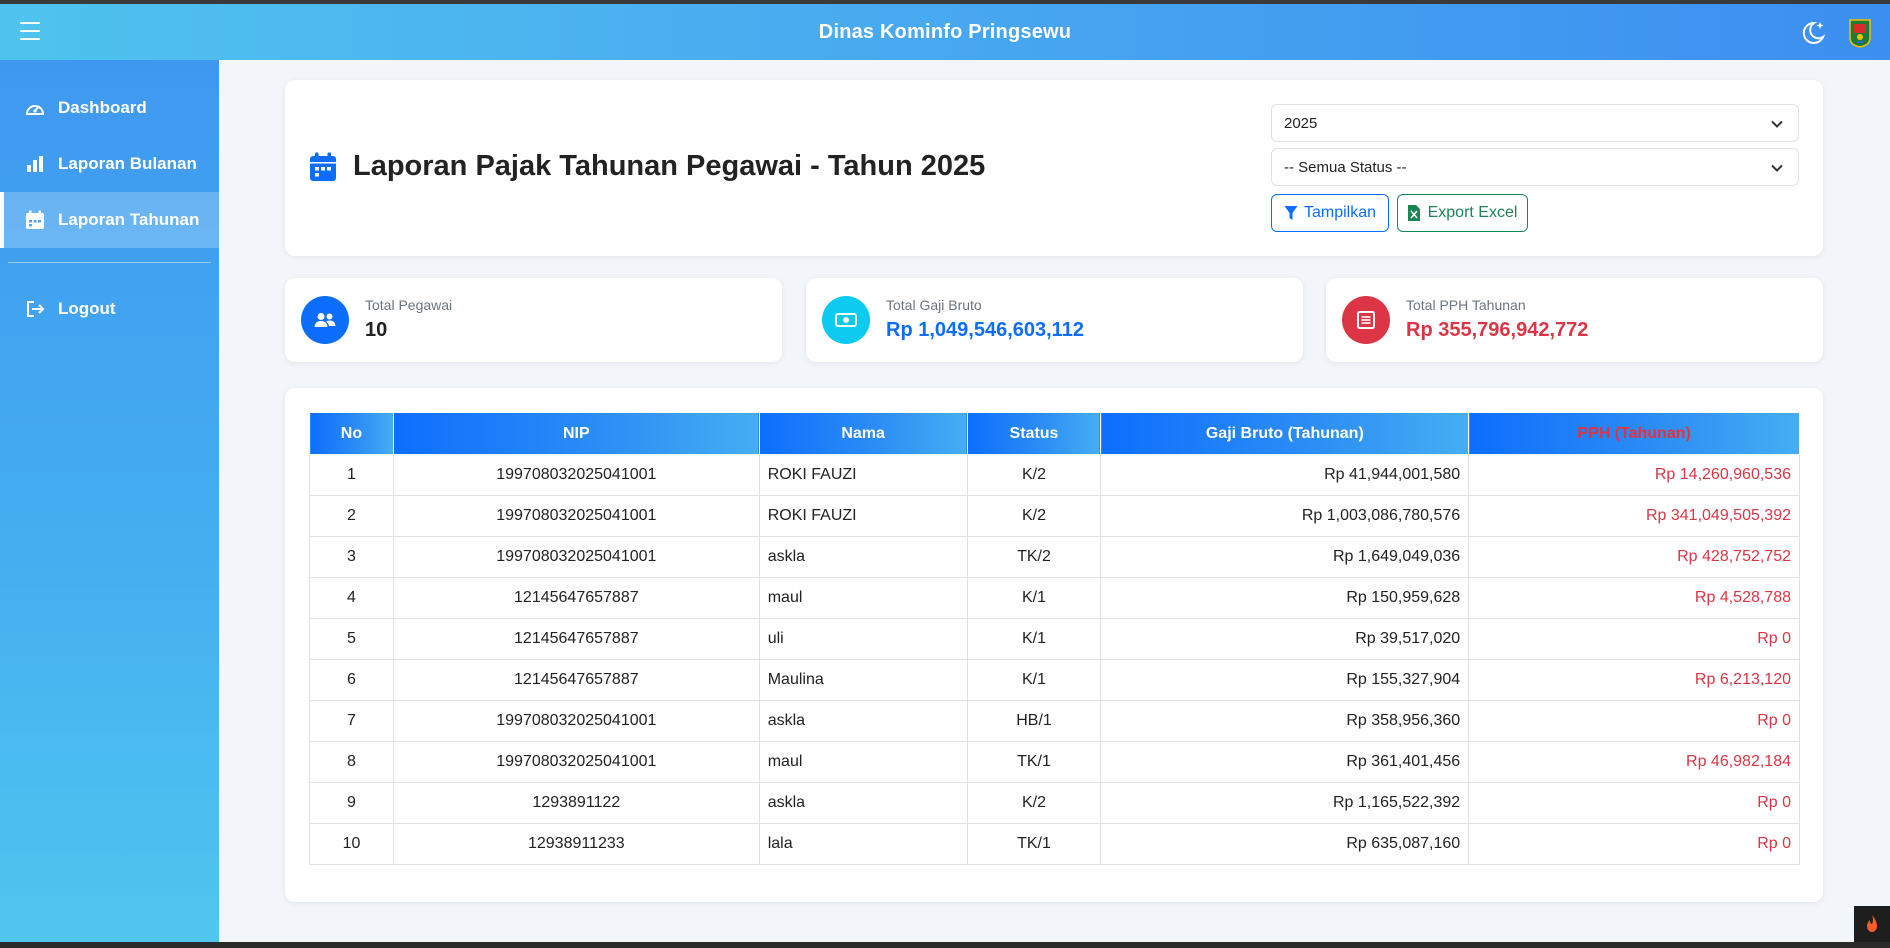  I want to click on cell-gaji: Rp 41,944,001,580, so click(1285, 475).